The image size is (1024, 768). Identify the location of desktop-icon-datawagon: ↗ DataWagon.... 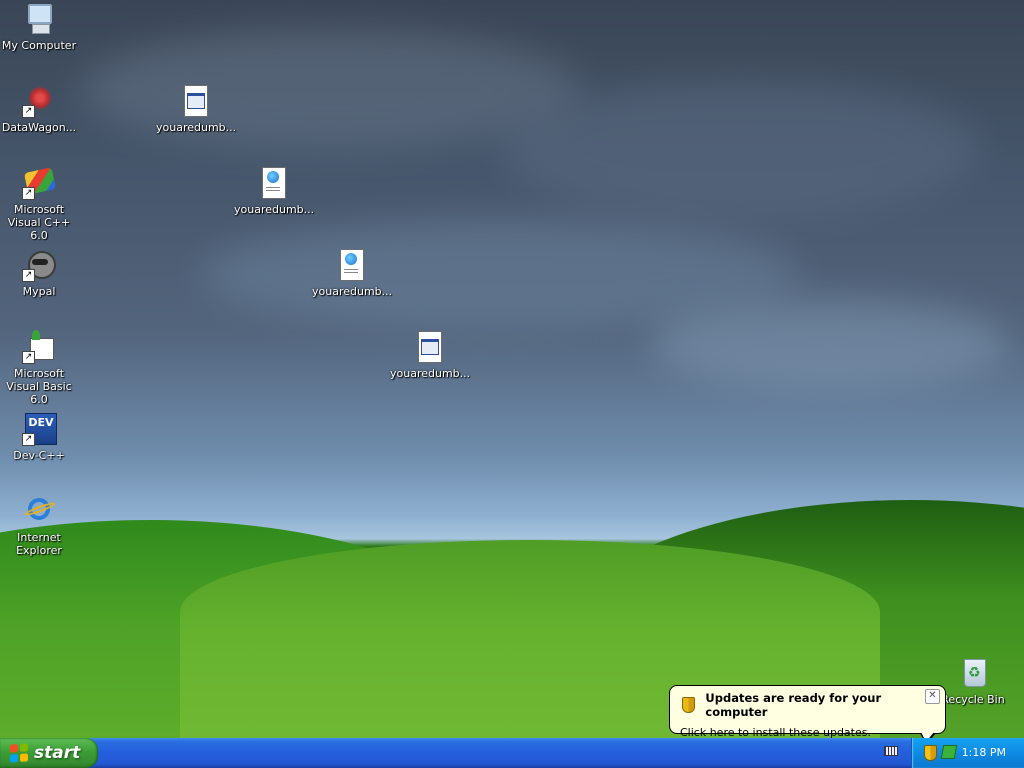
(39, 109).